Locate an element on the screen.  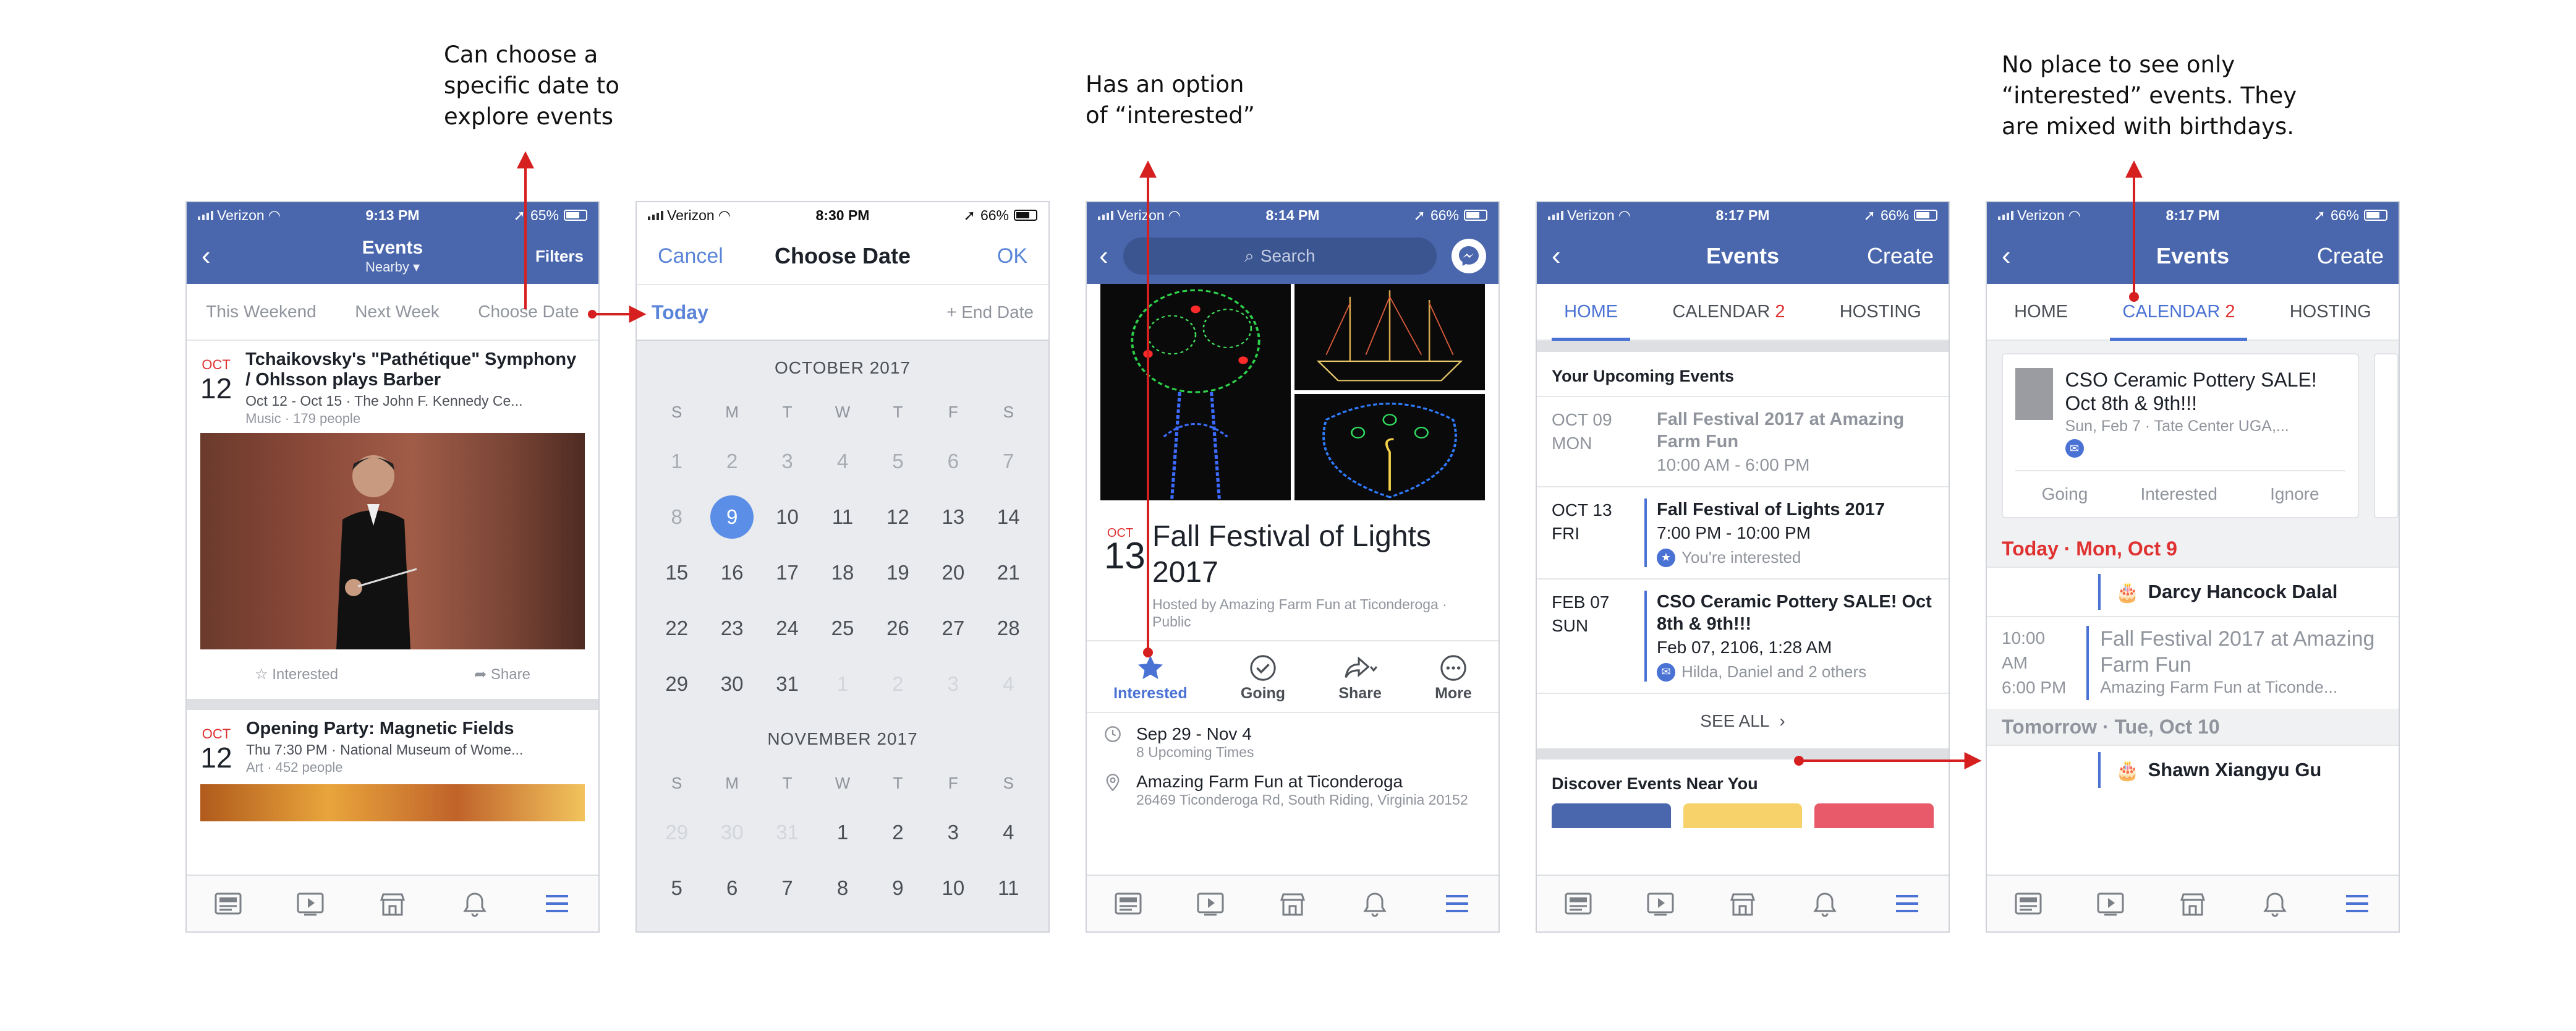
calendar-day: 16 is located at coordinates (731, 573).